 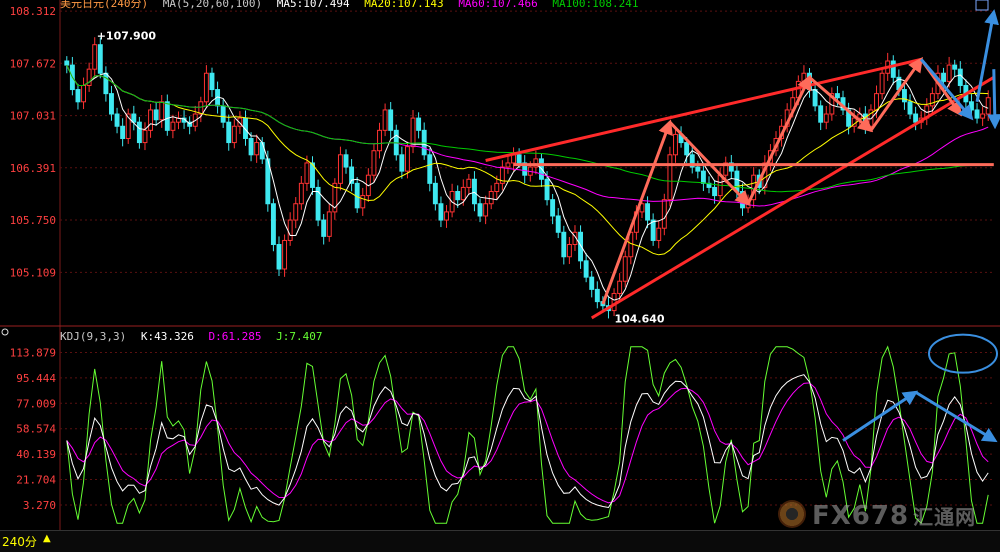 I want to click on watermark: FX678 汇通网, so click(x=877, y=515).